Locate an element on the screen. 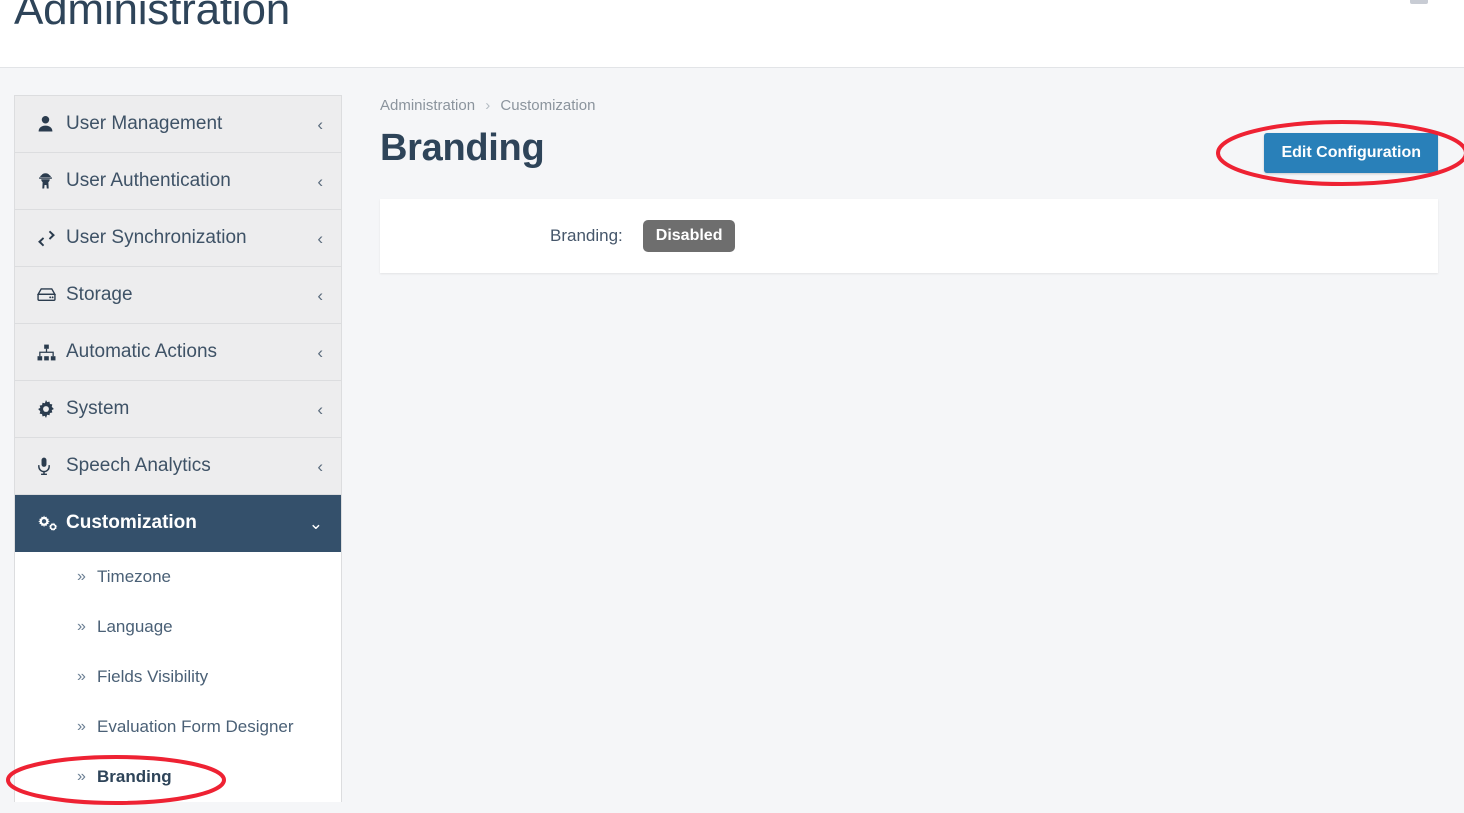 The image size is (1464, 813). page-title: Administration is located at coordinates (152, 17).